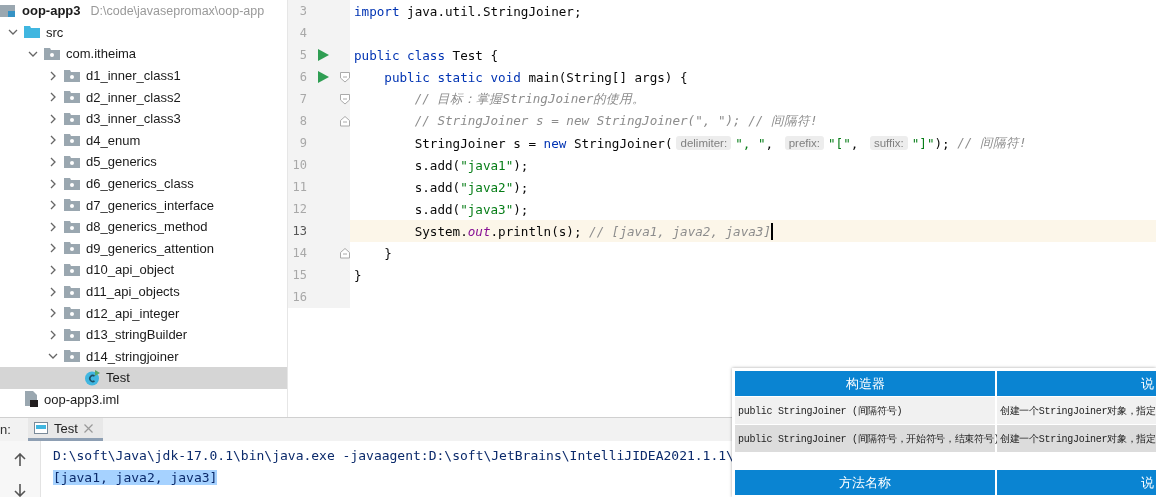 The height and width of the screenshot is (497, 1156). Describe the element at coordinates (865, 410) in the screenshot. I see `table-cell: public StringJoiner (间隔符号)` at that location.